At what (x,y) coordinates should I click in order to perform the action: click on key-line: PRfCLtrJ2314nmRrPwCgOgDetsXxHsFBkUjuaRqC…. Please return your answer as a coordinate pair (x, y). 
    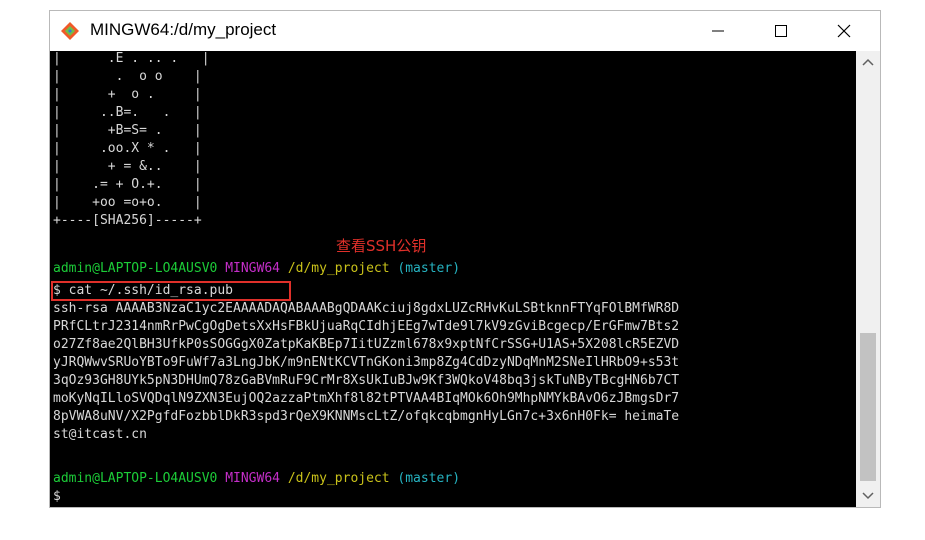
    Looking at the image, I should click on (366, 326).